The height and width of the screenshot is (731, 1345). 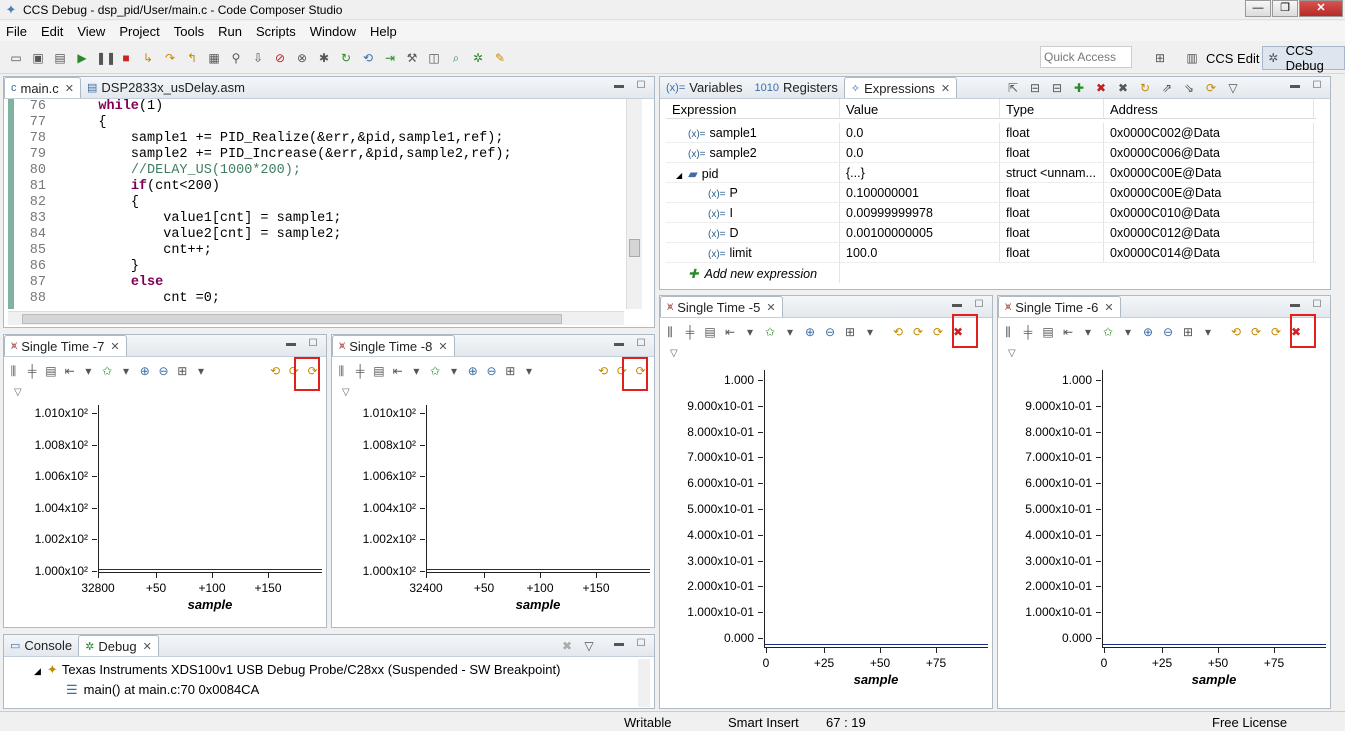 What do you see at coordinates (289, 251) in the screenshot?
I see `code-line: cnt++;` at bounding box center [289, 251].